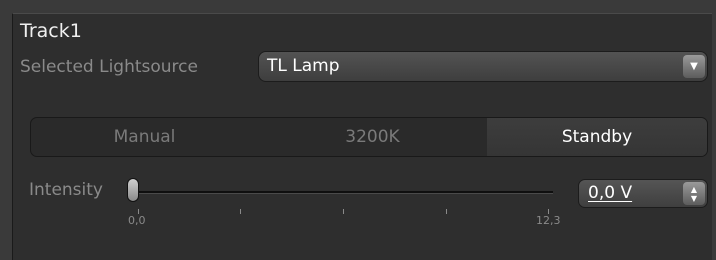 This screenshot has height=260, width=716. Describe the element at coordinates (66, 190) in the screenshot. I see `intensity-label: Intensity` at that location.